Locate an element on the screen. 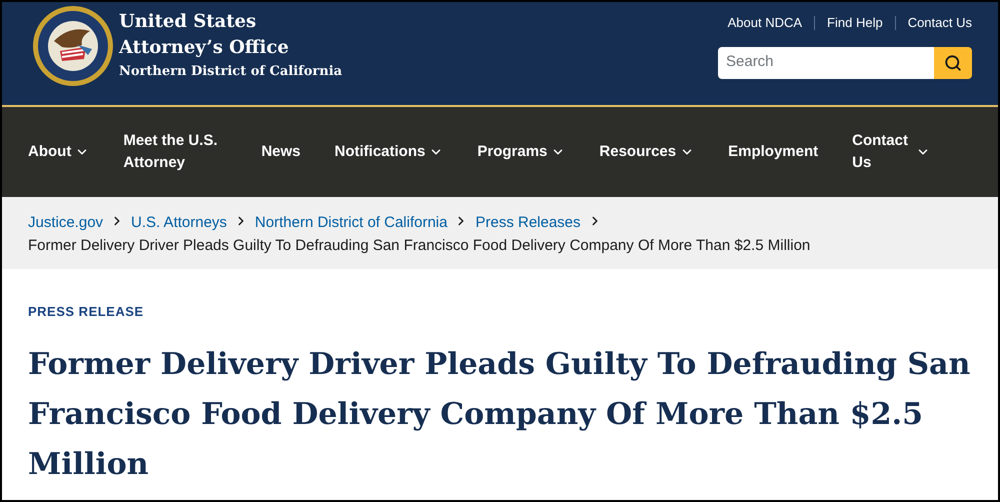 Image resolution: width=1000 pixels, height=502 pixels. nav-item: Employment is located at coordinates (773, 152).